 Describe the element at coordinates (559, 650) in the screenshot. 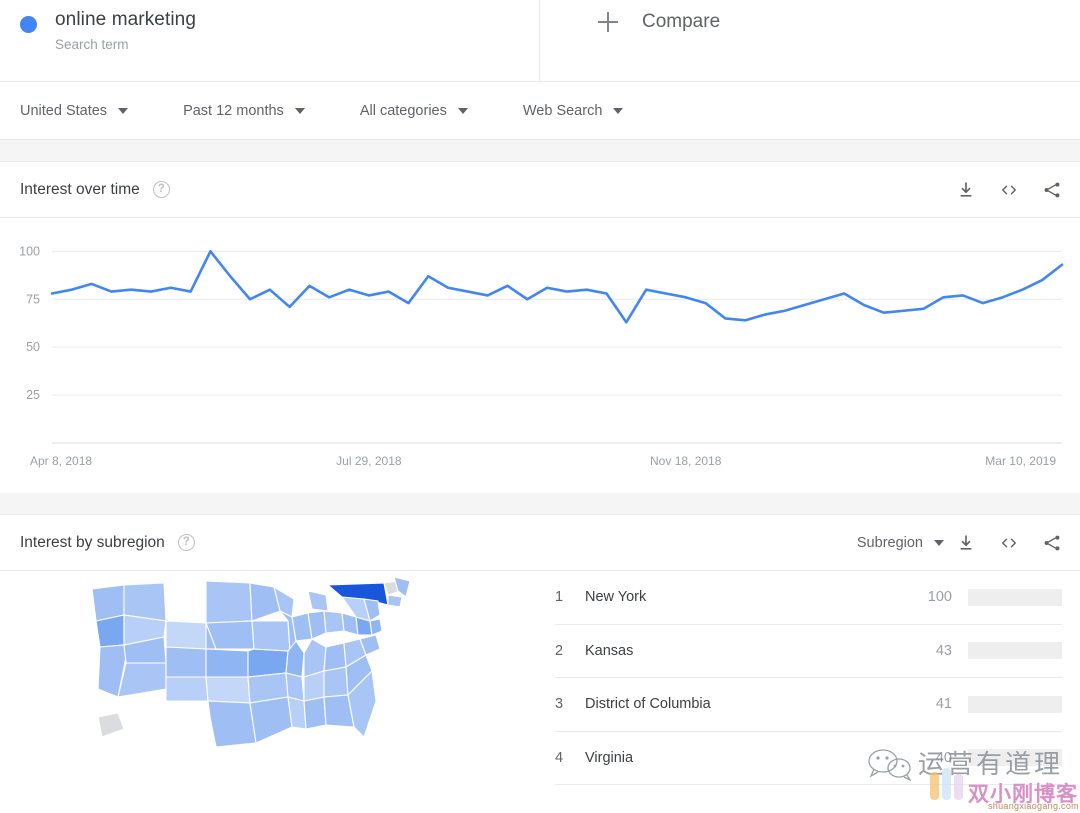

I see `rank-number: 2` at that location.